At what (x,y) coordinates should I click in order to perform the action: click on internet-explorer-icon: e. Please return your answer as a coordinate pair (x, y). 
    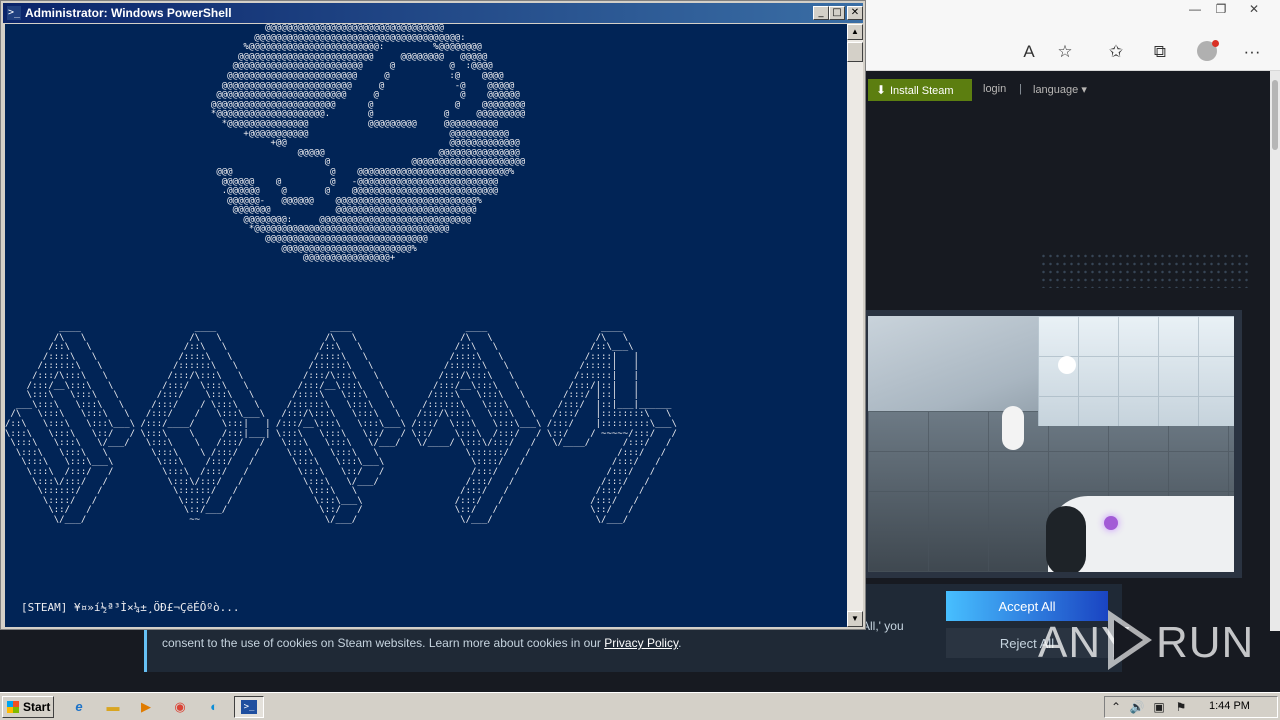
    Looking at the image, I should click on (79, 707).